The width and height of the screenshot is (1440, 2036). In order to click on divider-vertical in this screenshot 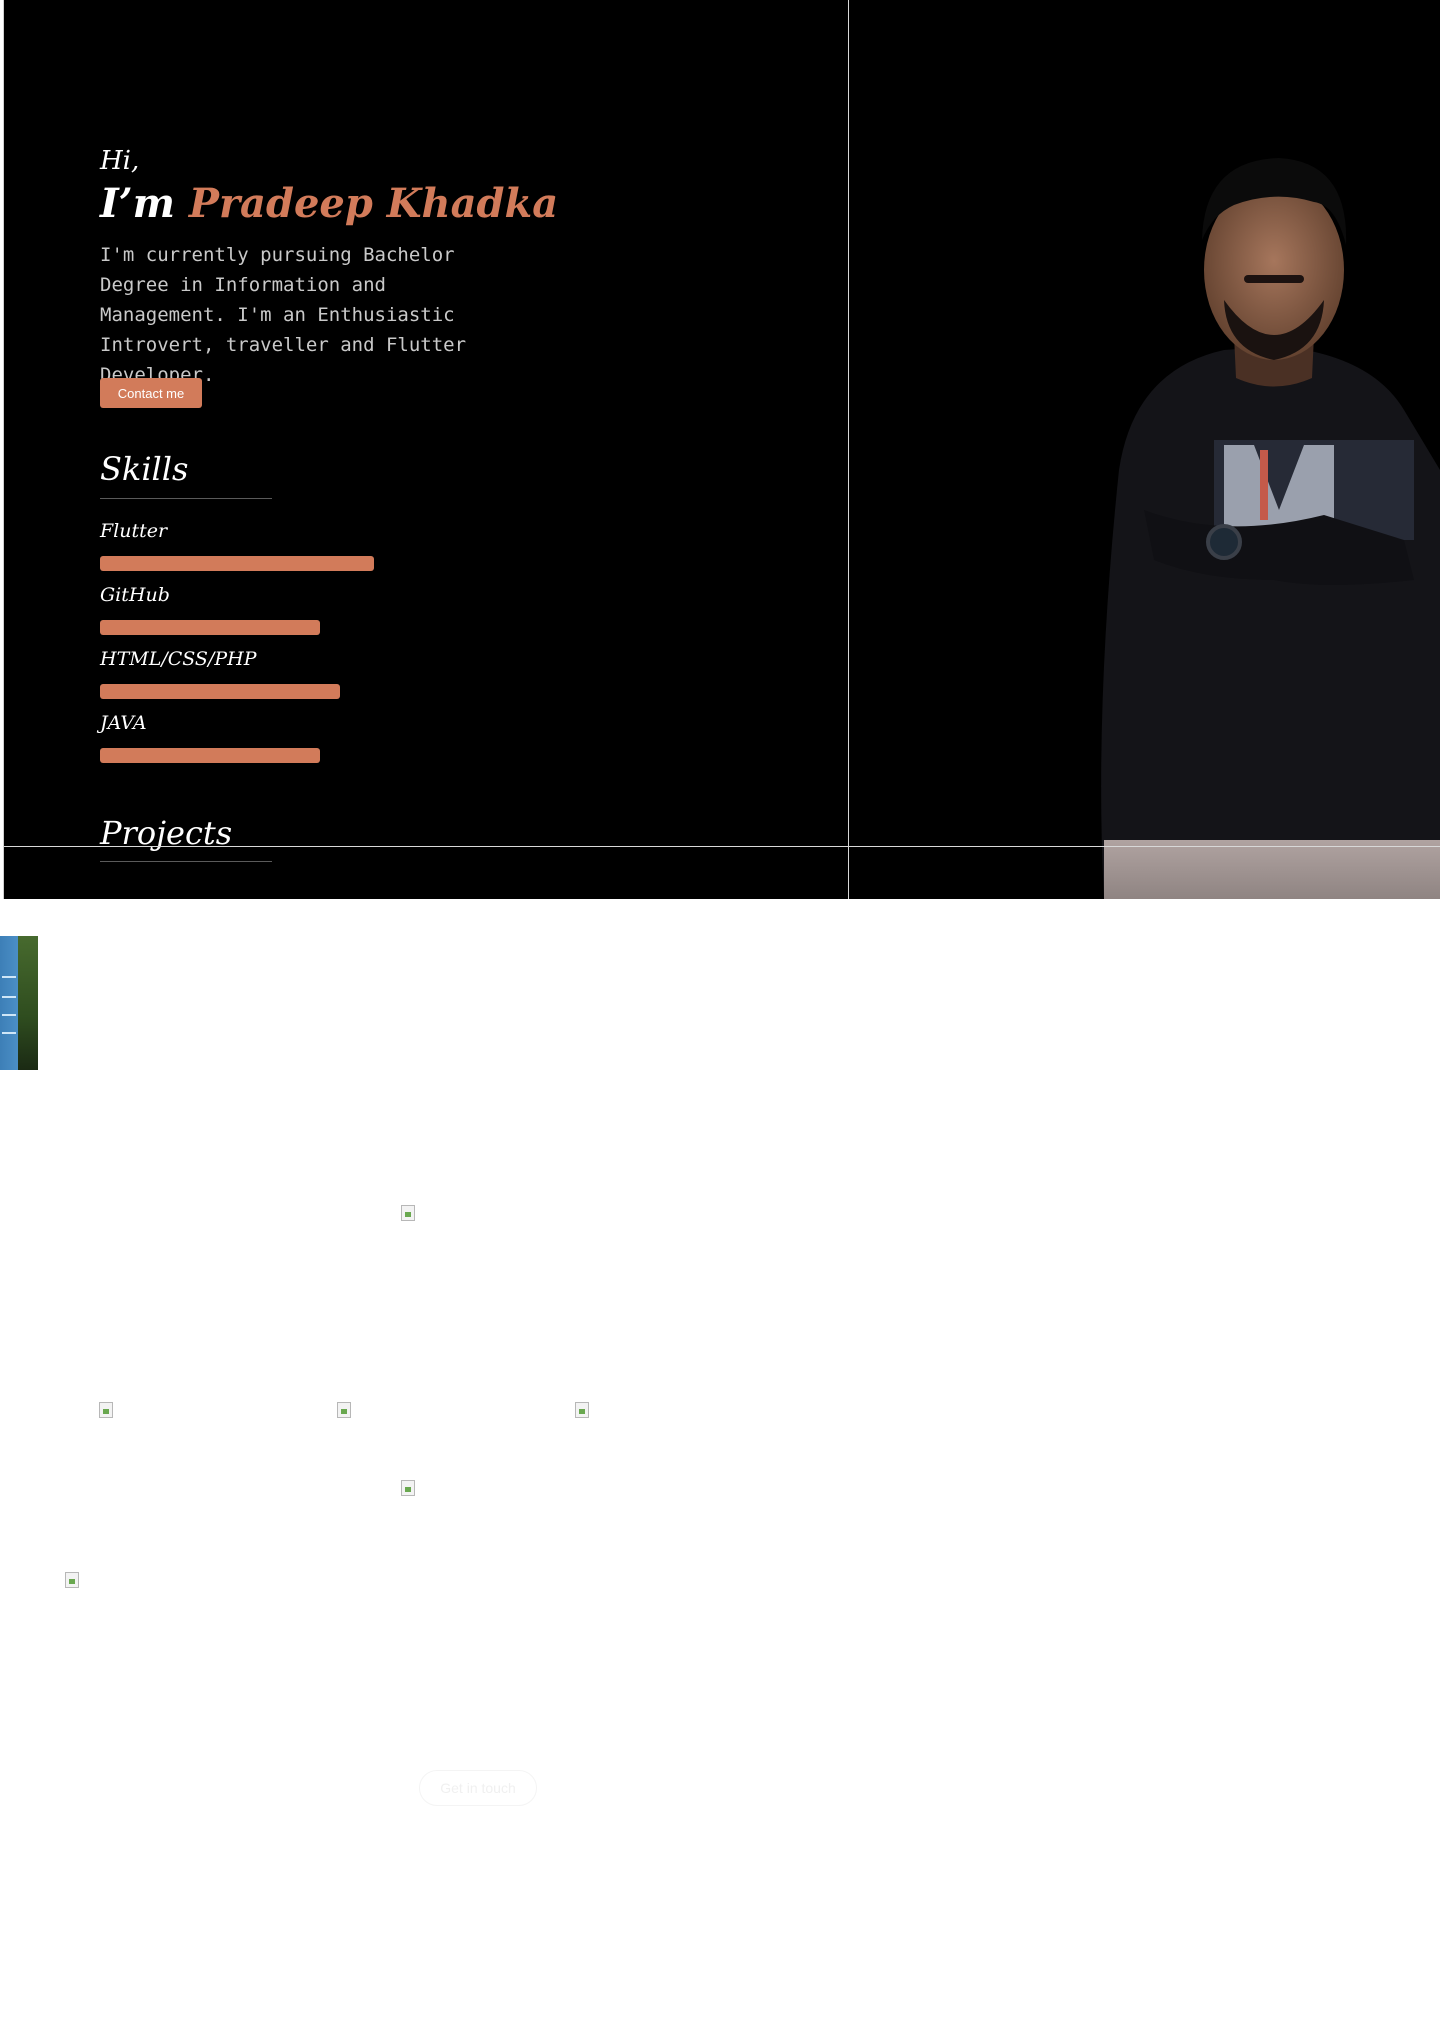, I will do `click(848, 449)`.